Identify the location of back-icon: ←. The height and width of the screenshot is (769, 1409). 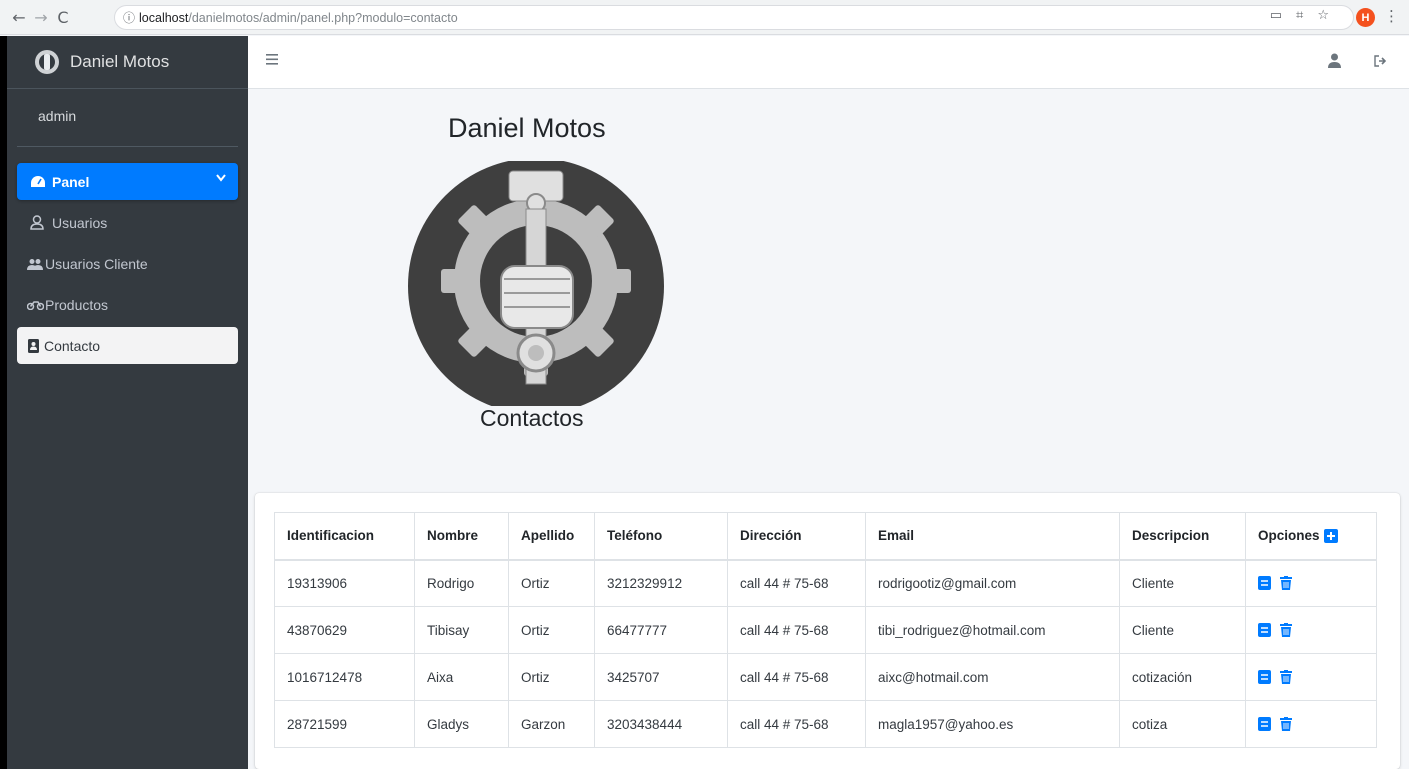
(19, 17).